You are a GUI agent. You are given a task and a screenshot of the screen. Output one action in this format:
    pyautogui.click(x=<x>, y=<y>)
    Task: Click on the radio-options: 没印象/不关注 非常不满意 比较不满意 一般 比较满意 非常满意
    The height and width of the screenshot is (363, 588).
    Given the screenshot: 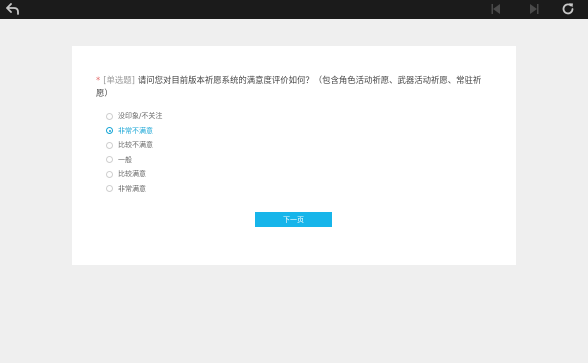 What is the action you would take?
    pyautogui.click(x=134, y=152)
    